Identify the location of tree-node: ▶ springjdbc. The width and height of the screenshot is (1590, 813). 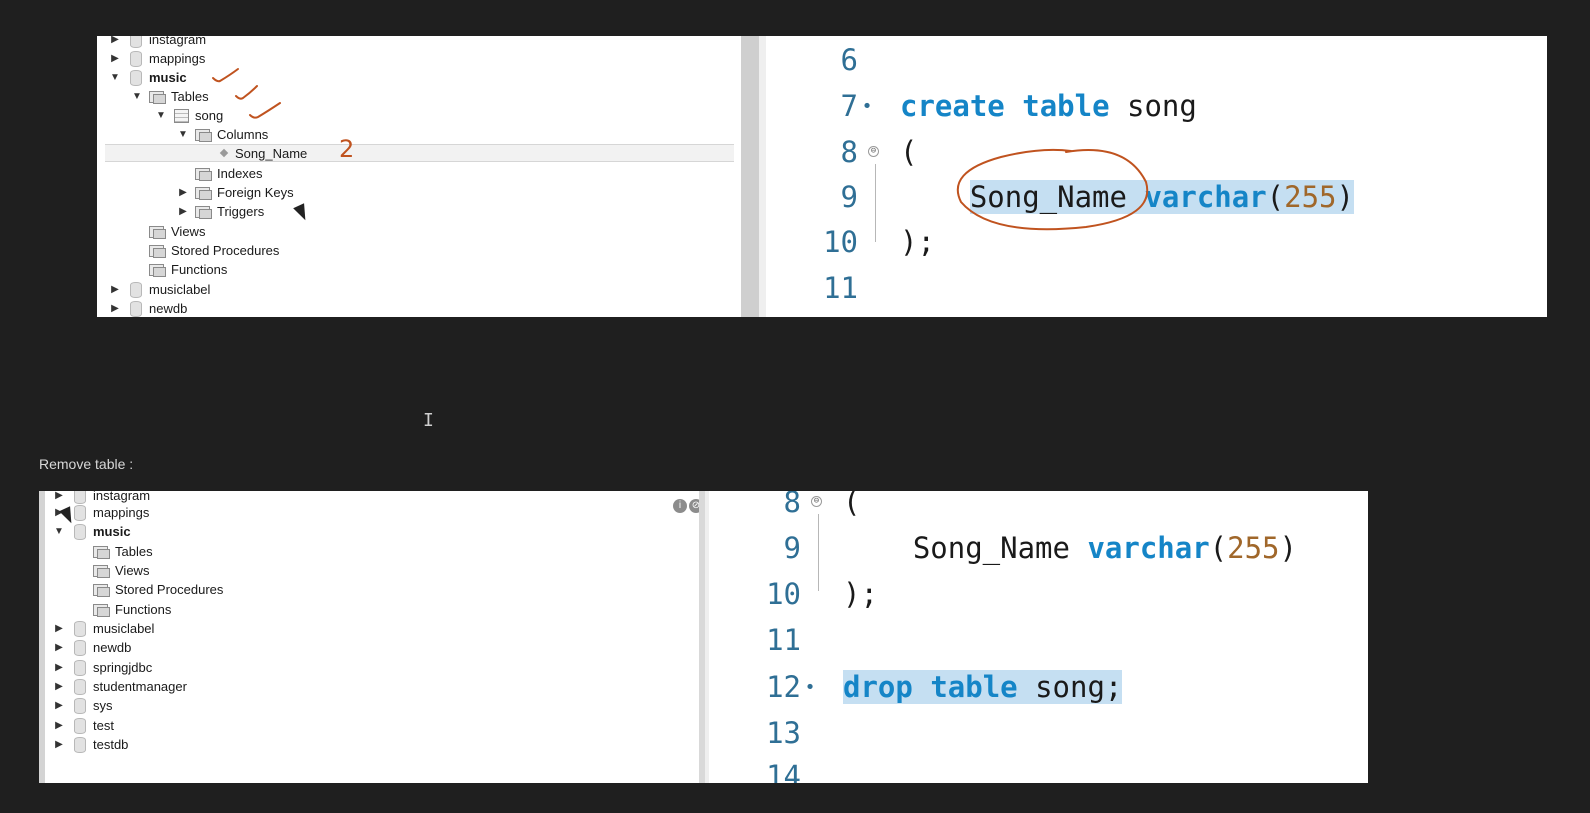
(102, 667).